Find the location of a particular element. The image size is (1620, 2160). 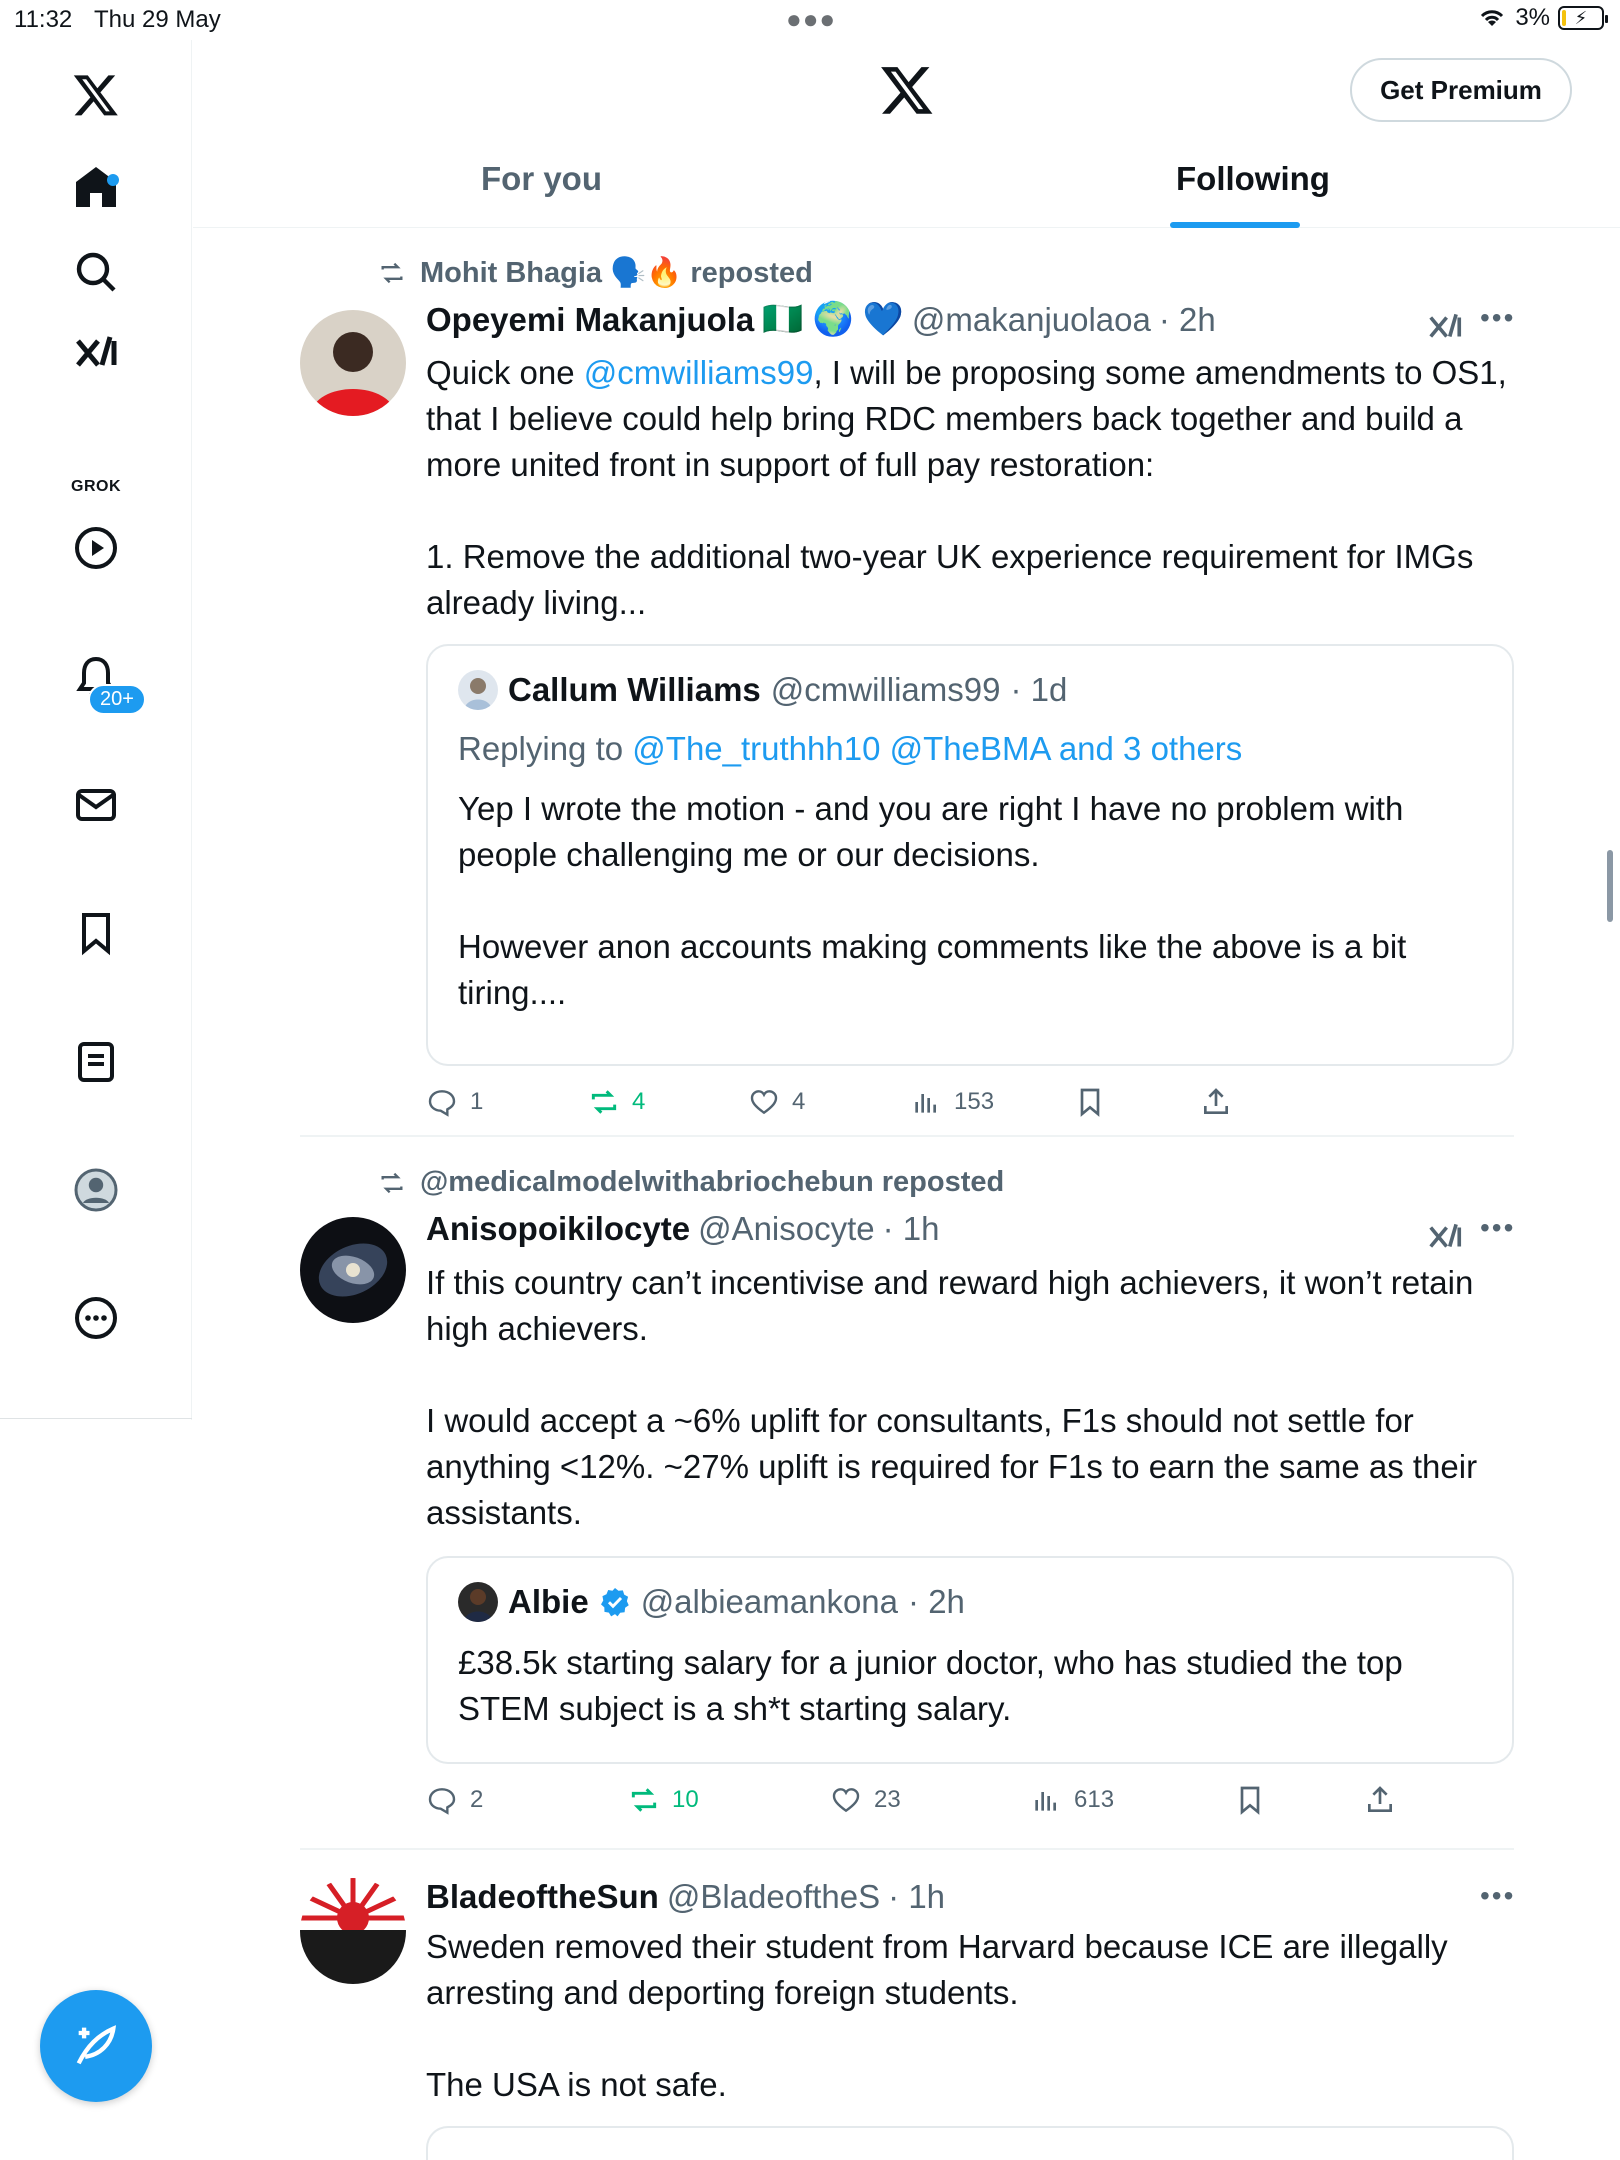

bookmarks-icon is located at coordinates (96, 934).